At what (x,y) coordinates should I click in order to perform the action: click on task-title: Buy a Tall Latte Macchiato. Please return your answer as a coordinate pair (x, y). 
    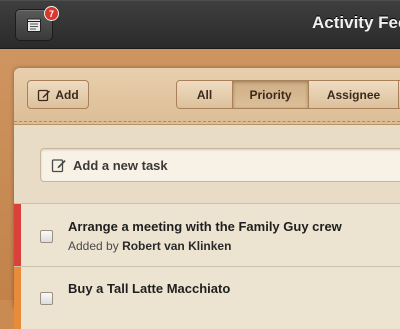
    Looking at the image, I should click on (149, 288).